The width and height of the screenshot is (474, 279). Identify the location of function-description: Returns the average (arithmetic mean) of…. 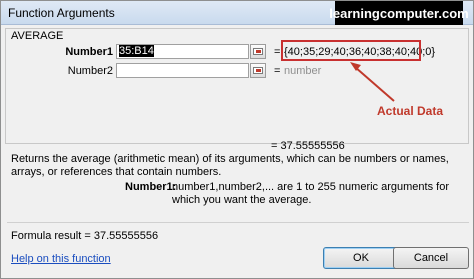
(230, 165).